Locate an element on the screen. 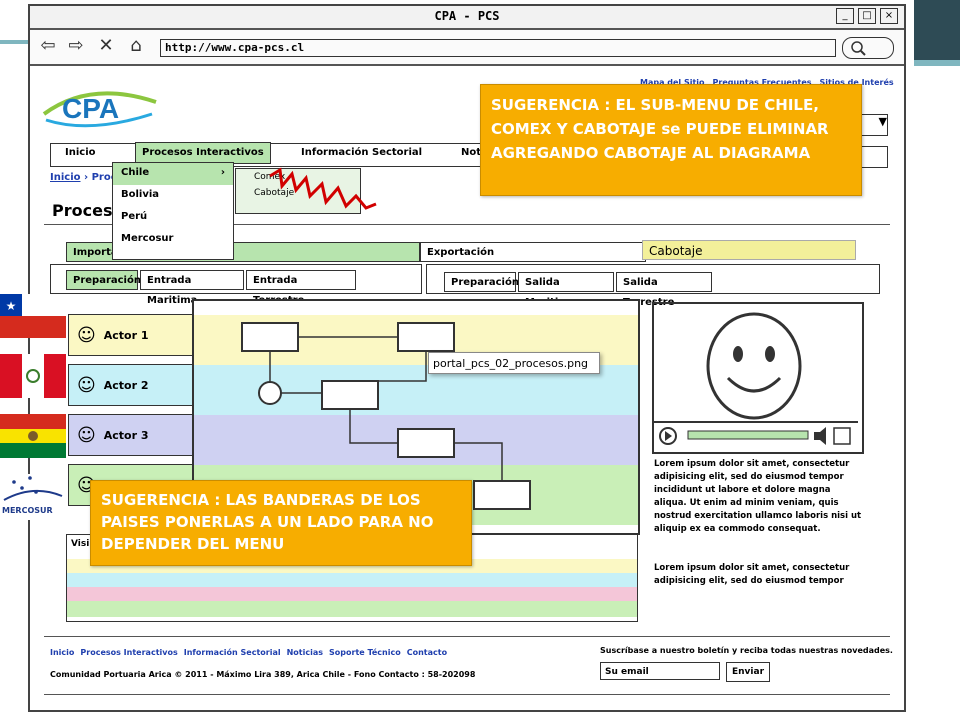 The width and height of the screenshot is (960, 720). stop-icon: ✕ is located at coordinates (106, 46).